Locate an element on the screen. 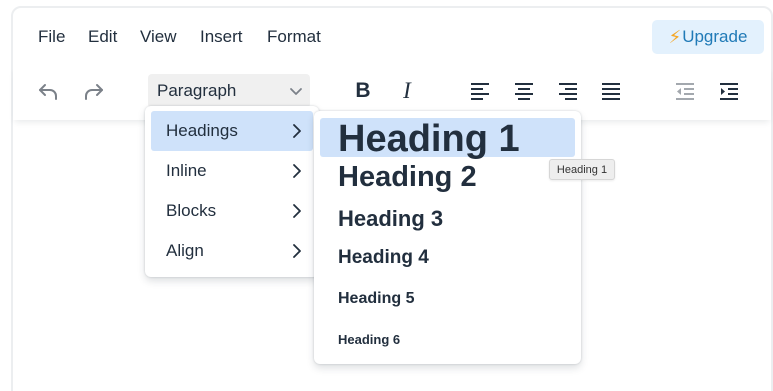  align-justify-icon is located at coordinates (611, 91).